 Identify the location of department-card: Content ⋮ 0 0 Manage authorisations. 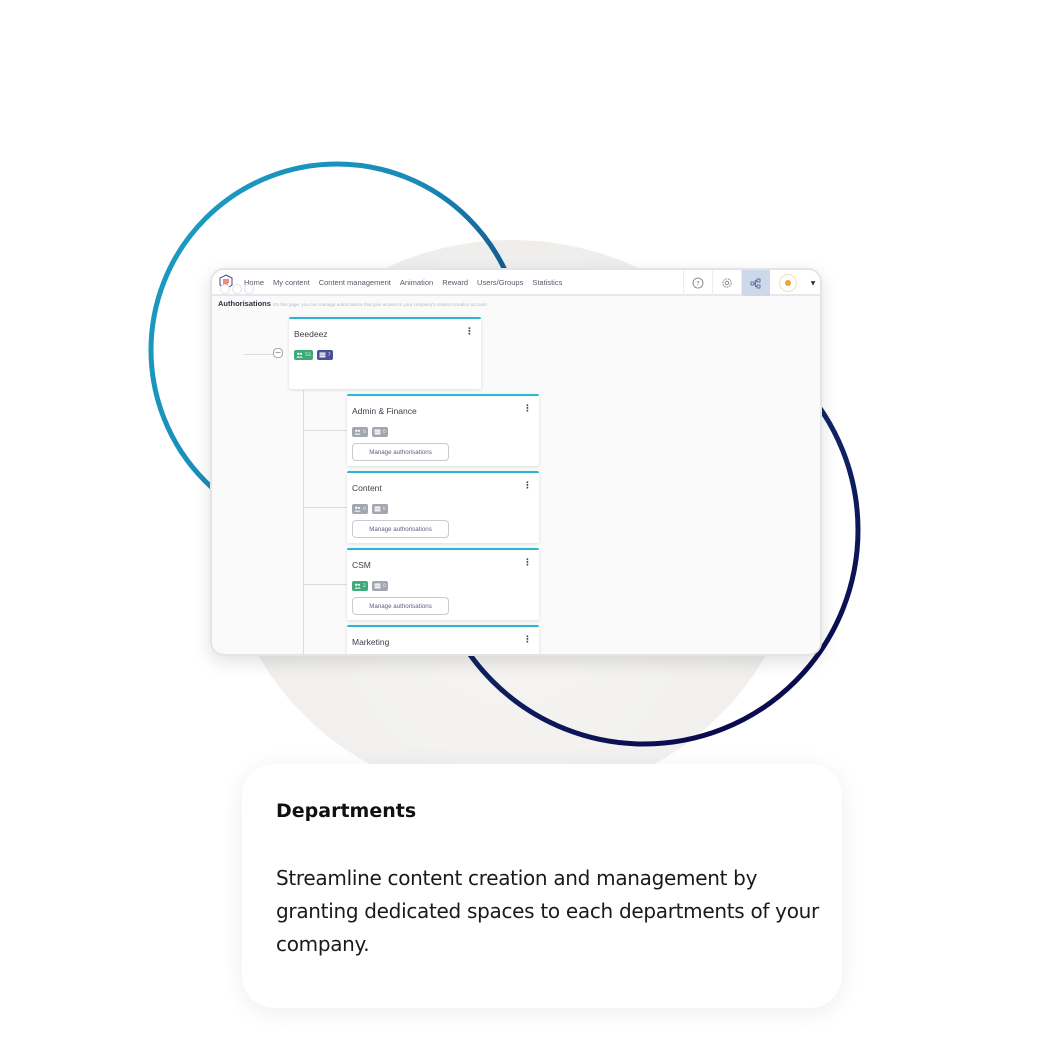
(443, 507).